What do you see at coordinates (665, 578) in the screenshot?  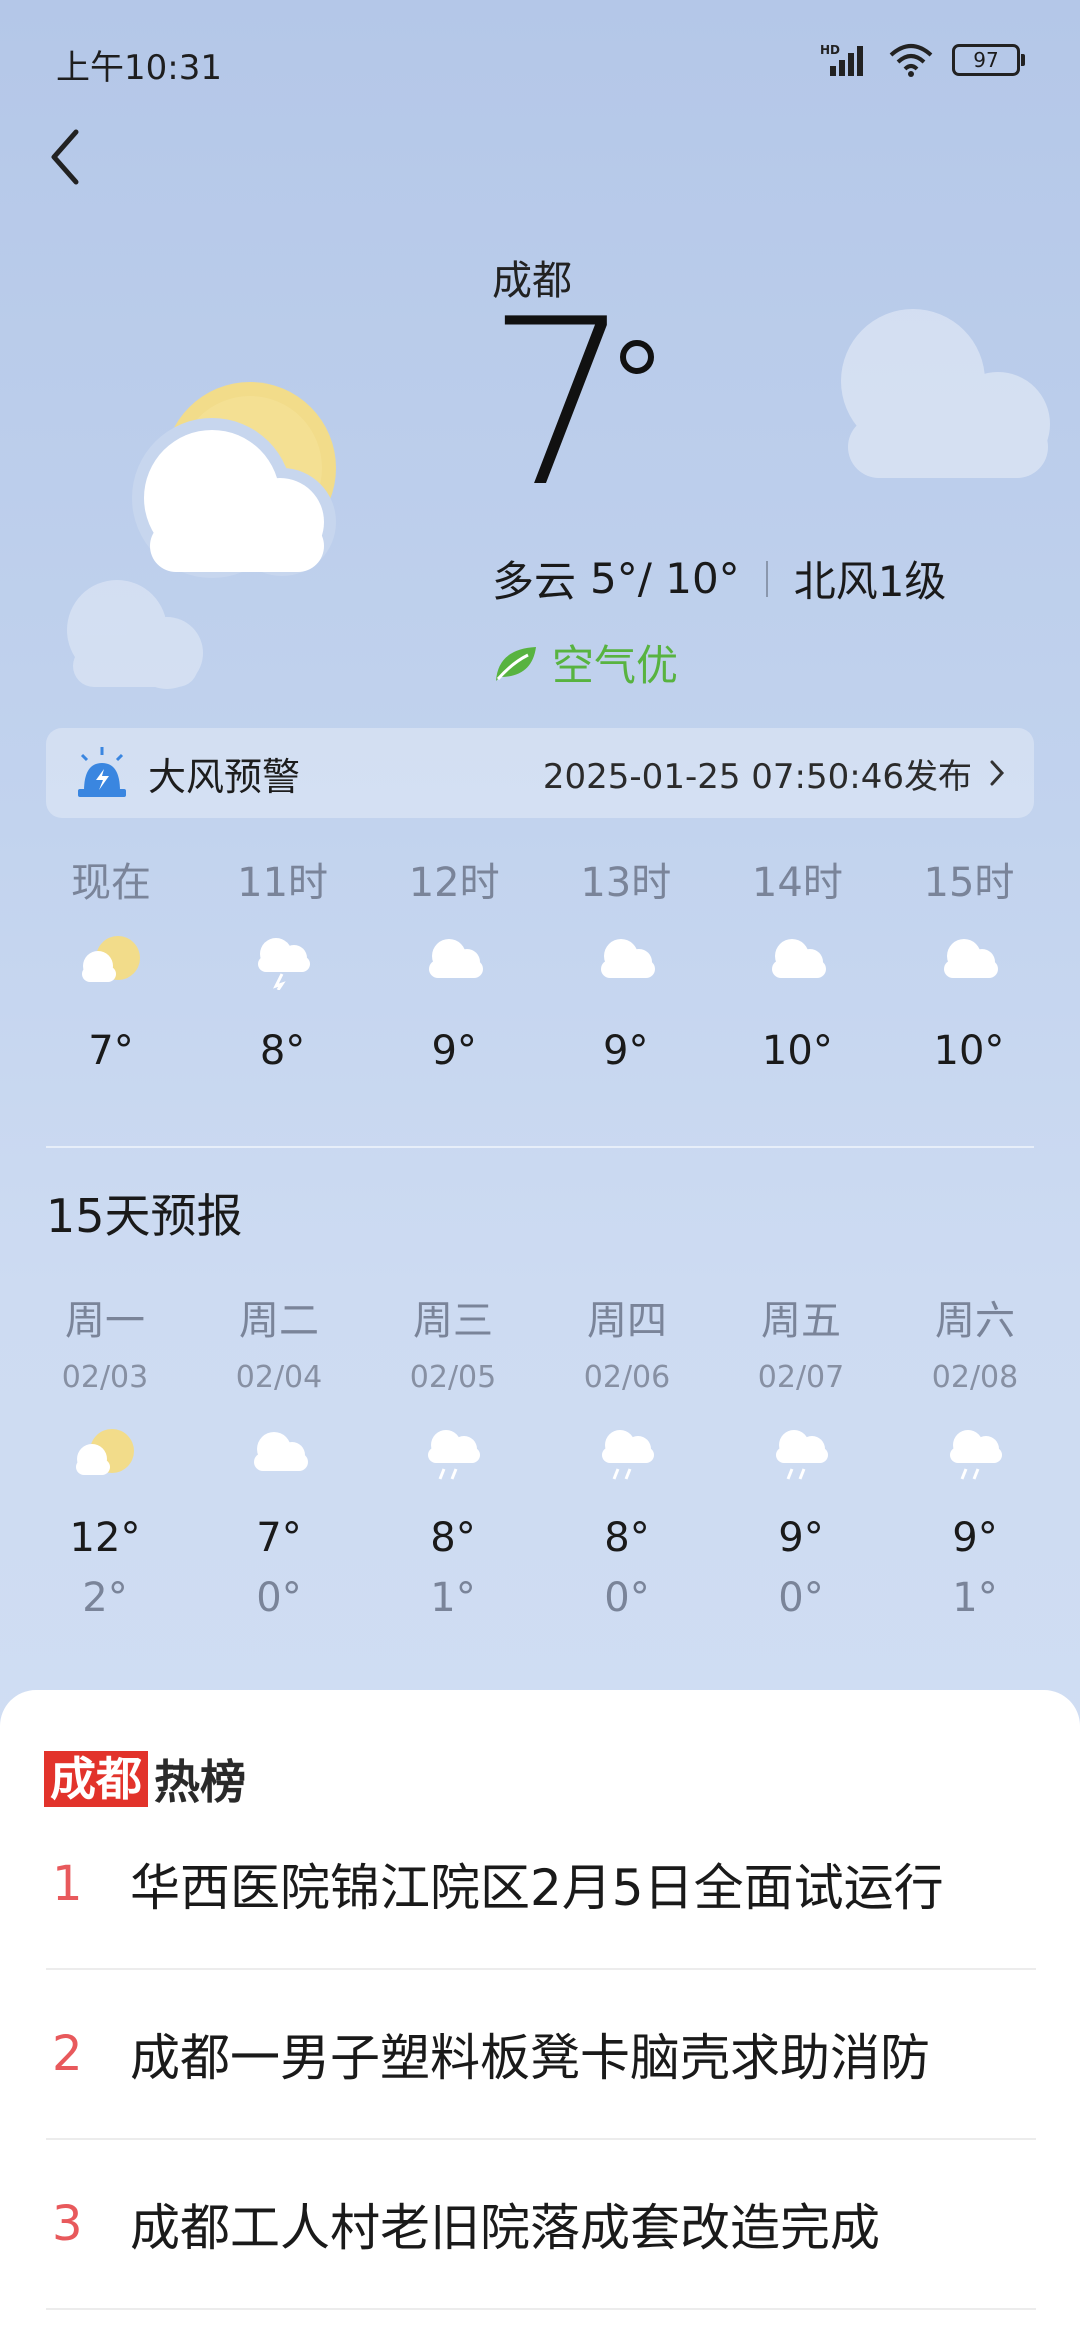 I see `temp-range: 5°/ 10°` at bounding box center [665, 578].